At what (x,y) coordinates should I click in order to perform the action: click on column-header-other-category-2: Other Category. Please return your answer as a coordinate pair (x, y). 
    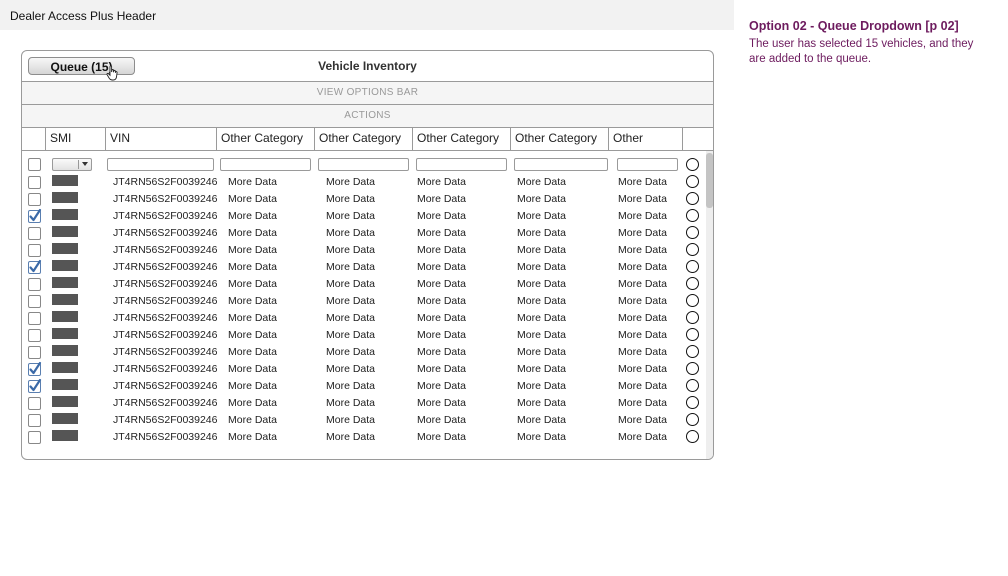
    Looking at the image, I should click on (364, 139).